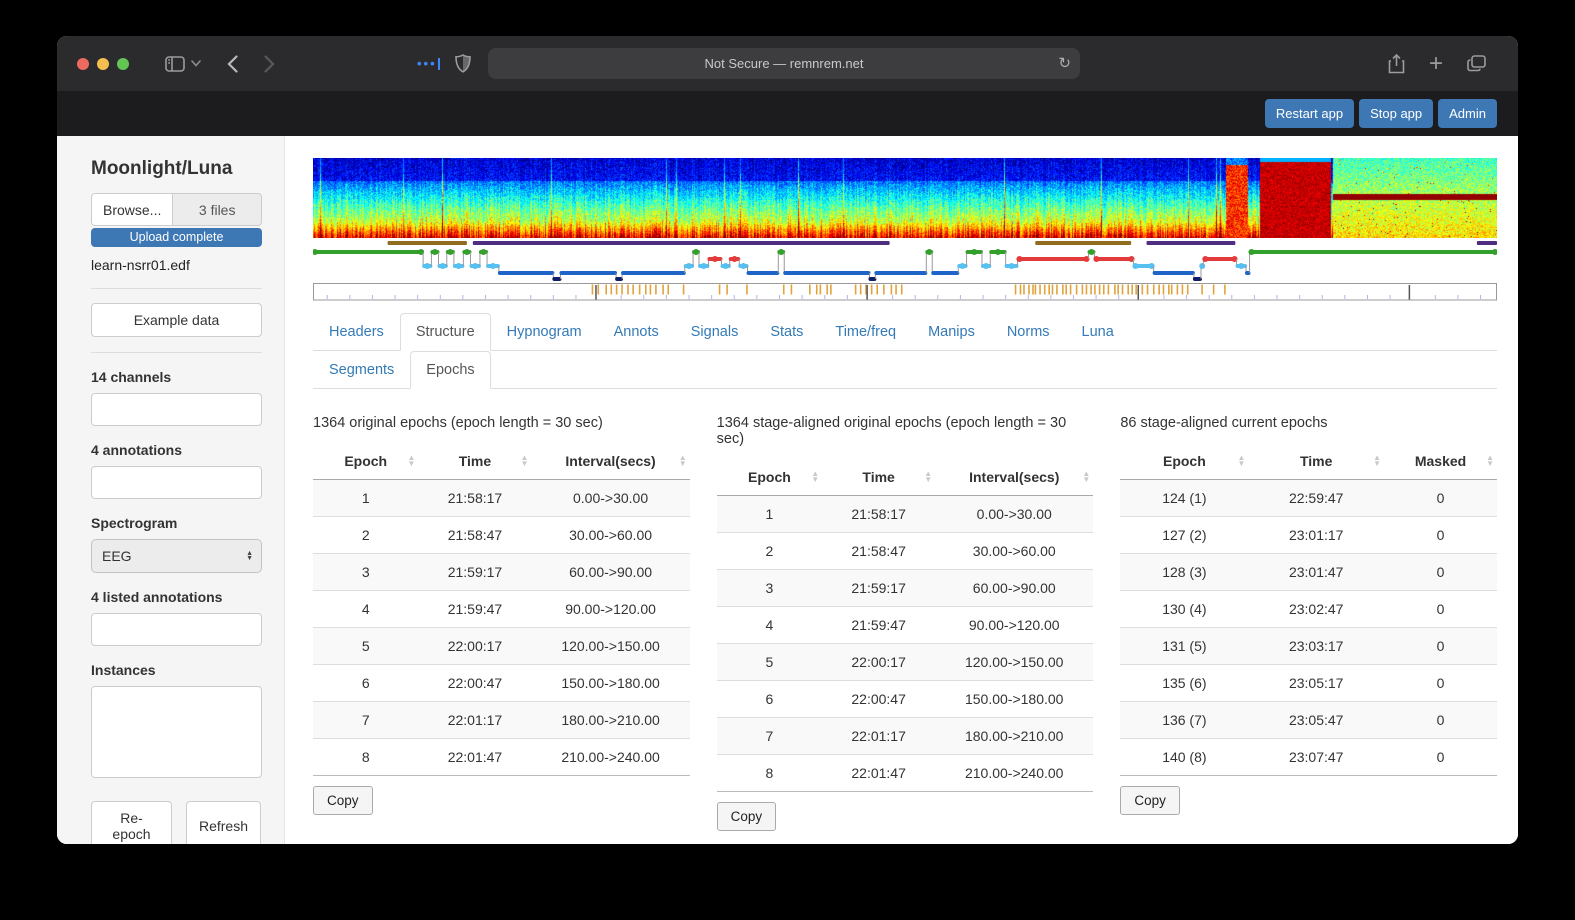 This screenshot has height=920, width=1575. I want to click on tab-manips: Manips, so click(951, 332).